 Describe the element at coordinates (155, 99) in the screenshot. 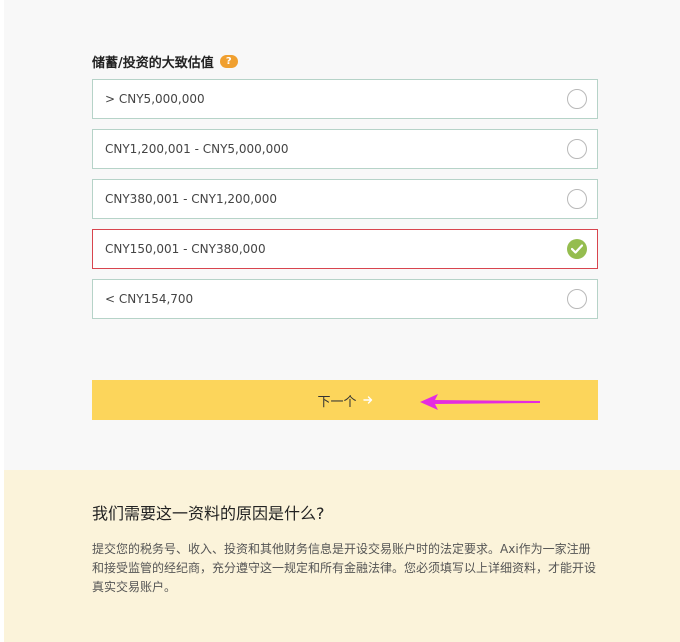

I see `option-label: > CNY5,000,000` at that location.